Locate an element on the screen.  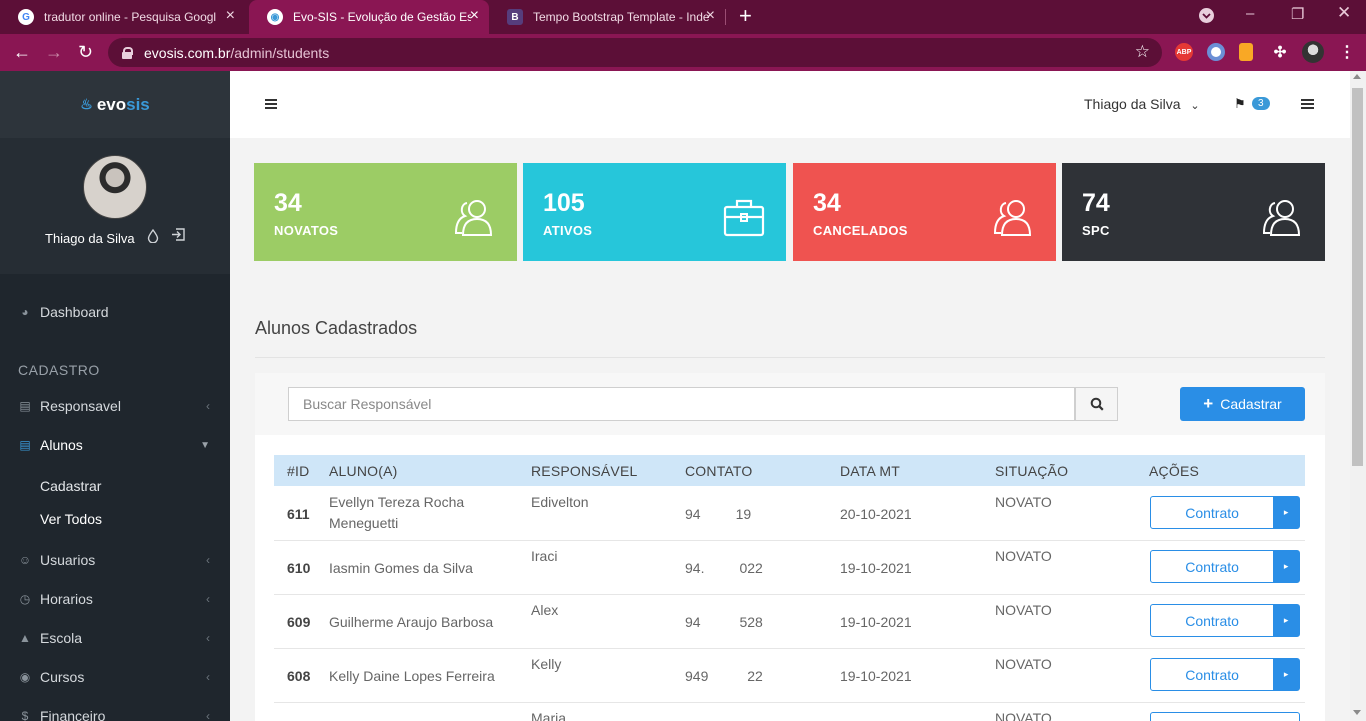
stat-label: ATIVOS is located at coordinates (568, 230).